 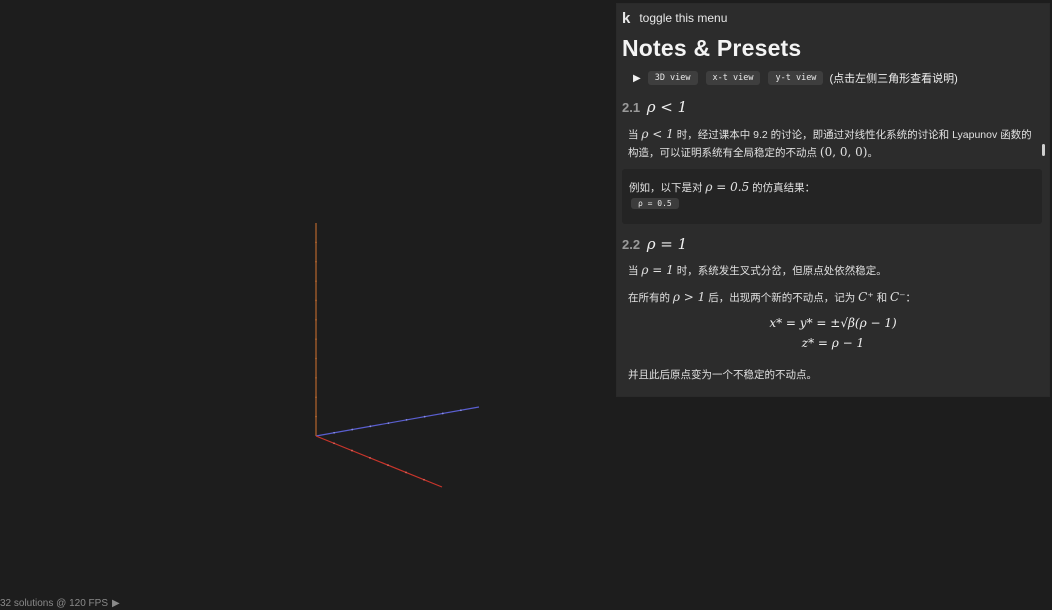 I want to click on y-axis, so click(x=397, y=421).